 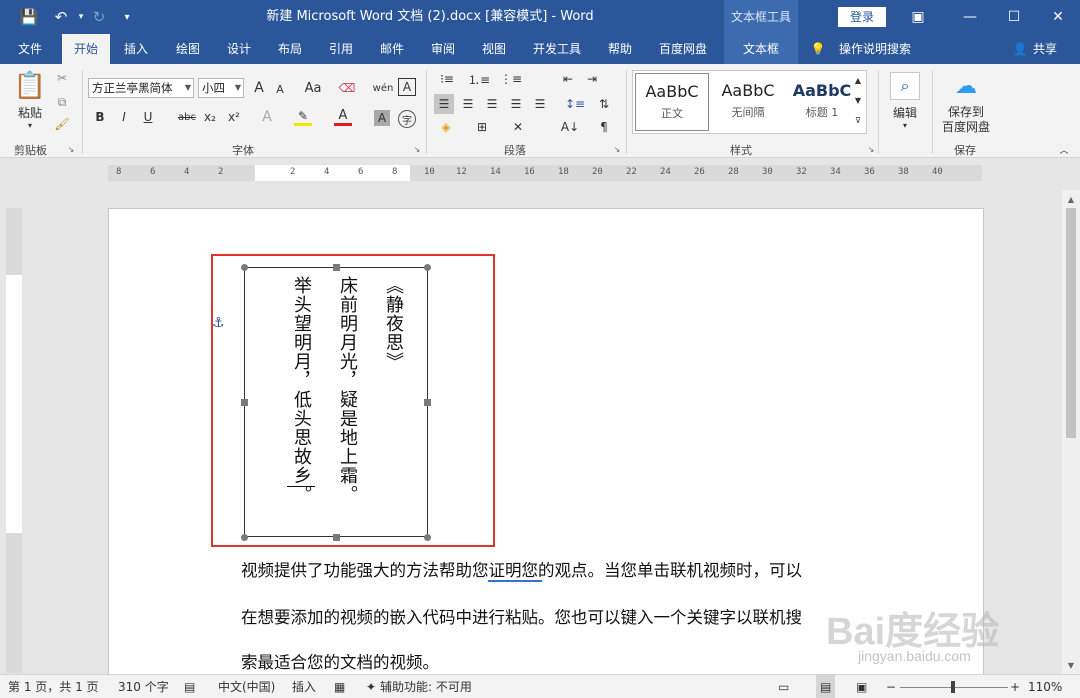 I want to click on shrink-font-icon: A, so click(x=280, y=89).